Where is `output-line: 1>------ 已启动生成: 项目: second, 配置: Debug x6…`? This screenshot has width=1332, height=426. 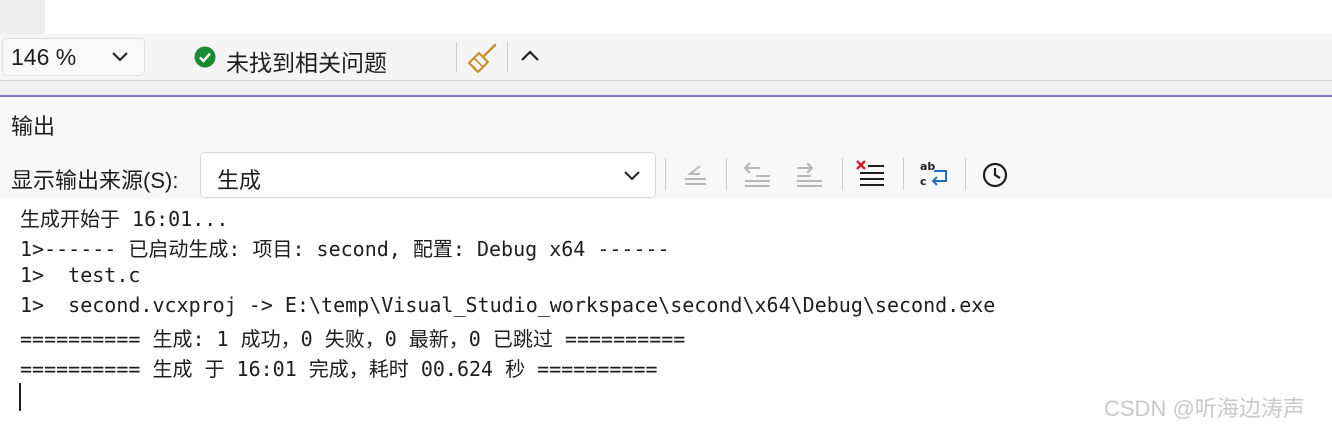
output-line: 1>------ 已启动生成: 项目: second, 配置: Debug x6… is located at coordinates (345, 249).